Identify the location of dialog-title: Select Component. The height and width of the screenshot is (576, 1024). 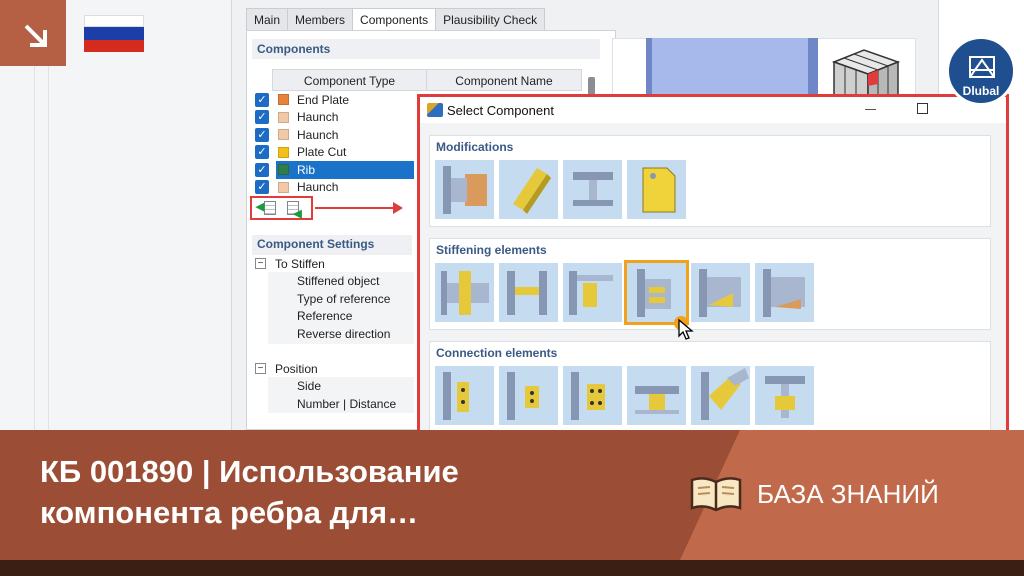
(500, 110).